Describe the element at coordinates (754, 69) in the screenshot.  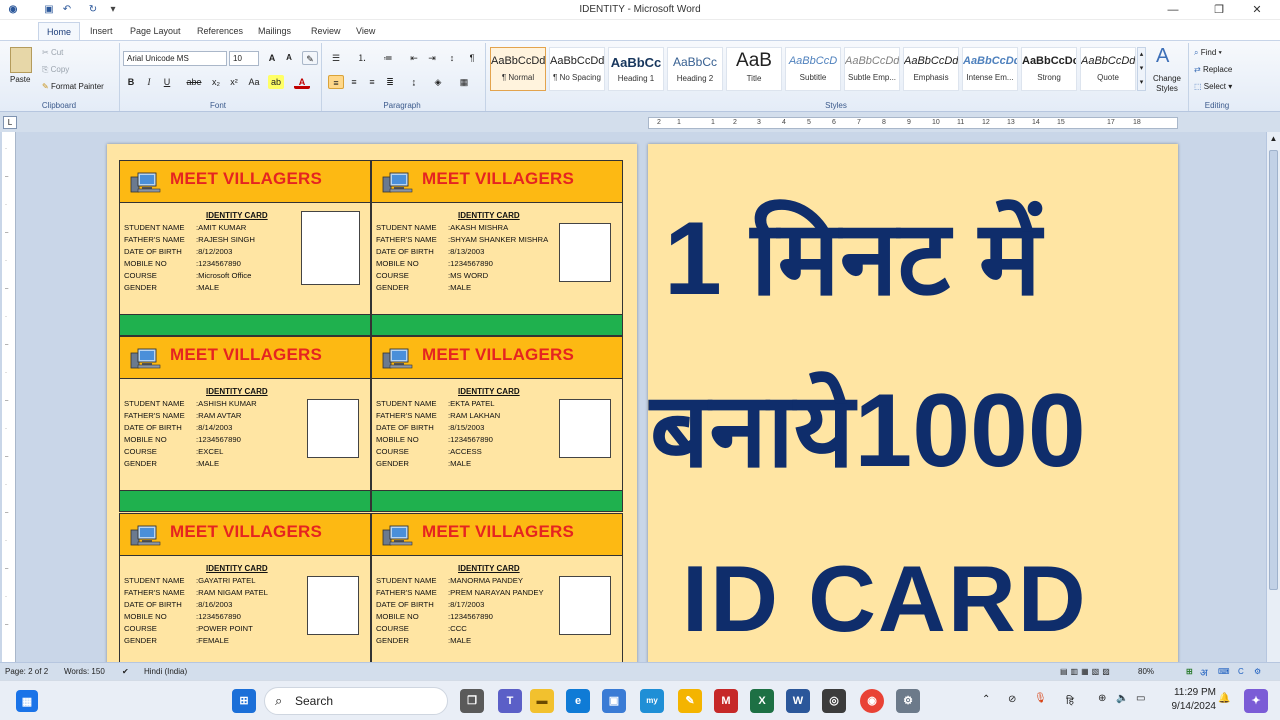
I see `style-title: AaB Title` at that location.